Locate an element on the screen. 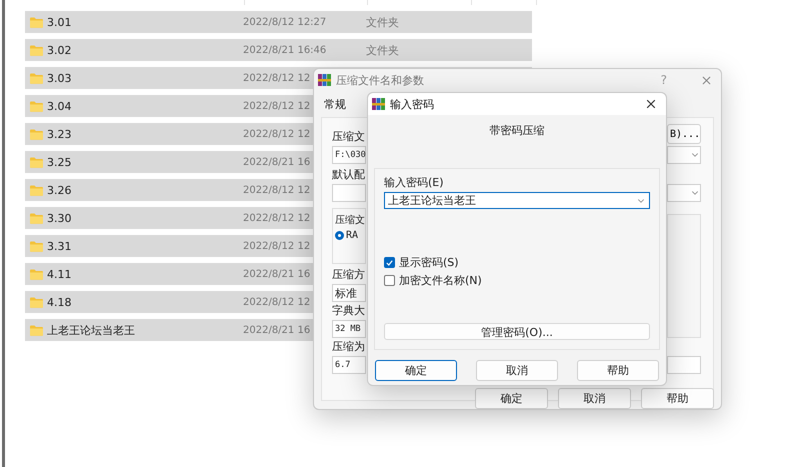 The height and width of the screenshot is (467, 800). file-name: 3.26 is located at coordinates (59, 190).